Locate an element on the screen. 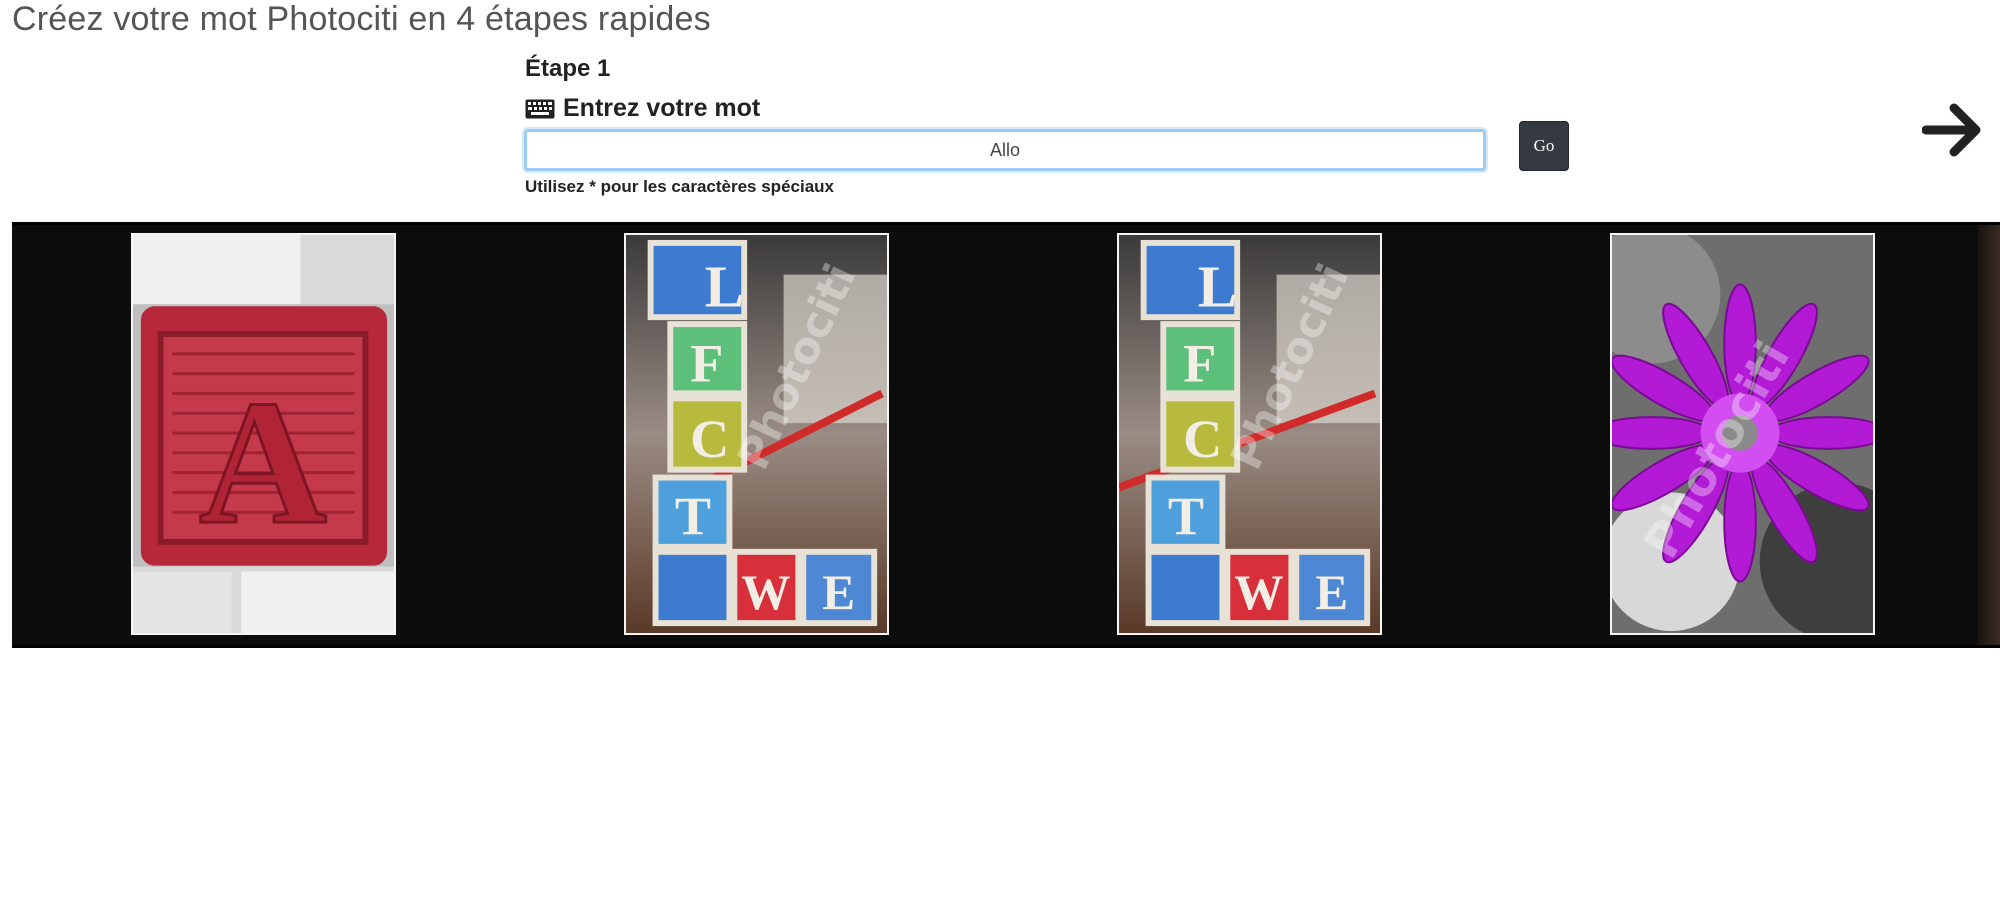 Image resolution: width=2000 pixels, height=920 pixels. purple-flower-o-image: Photociti is located at coordinates (1742, 434).